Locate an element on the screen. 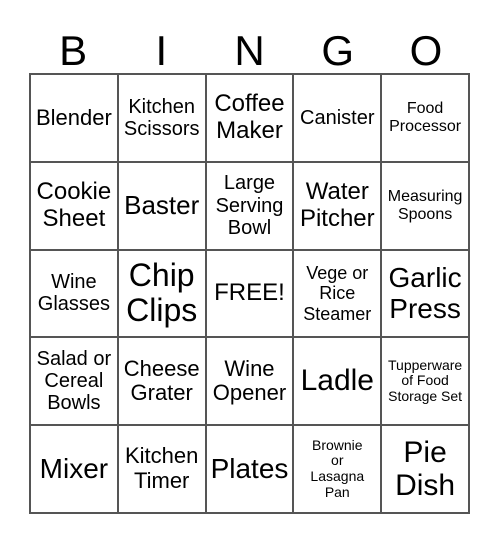 This screenshot has width=500, height=544. bingo-cell: Tupperware of Food Storage Set is located at coordinates (425, 381).